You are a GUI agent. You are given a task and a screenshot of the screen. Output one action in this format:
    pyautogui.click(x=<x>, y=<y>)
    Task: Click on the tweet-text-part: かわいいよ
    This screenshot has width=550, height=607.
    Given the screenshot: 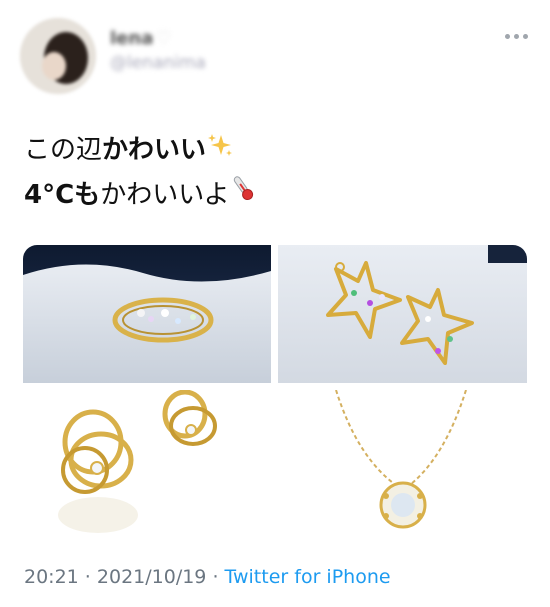 What is the action you would take?
    pyautogui.click(x=165, y=194)
    